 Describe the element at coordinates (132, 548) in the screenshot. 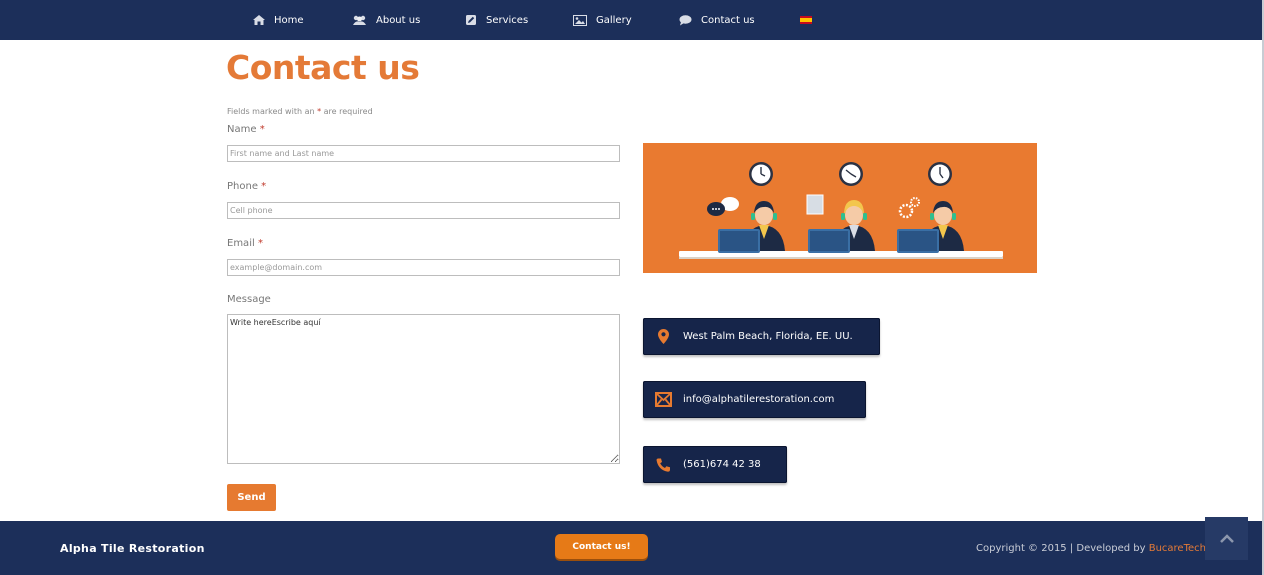

I see `footer-brand: Alpha Tile Restoration` at that location.